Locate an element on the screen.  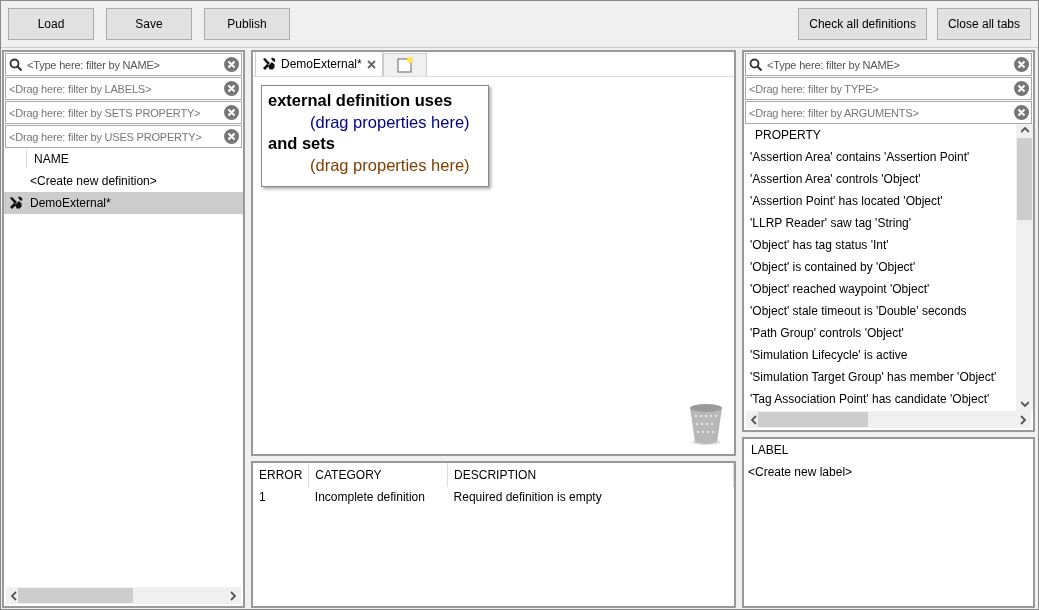
filter-field: <Drag here: filter by ARGUMENTS> is located at coordinates (888, 112).